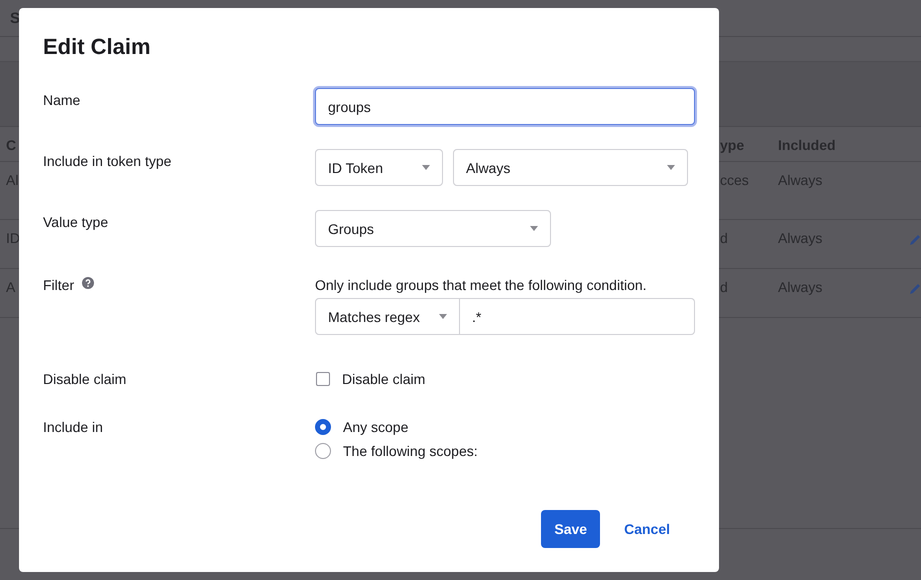 This screenshot has height=580, width=921. I want to click on operator-dropdown: Matches regex, so click(387, 316).